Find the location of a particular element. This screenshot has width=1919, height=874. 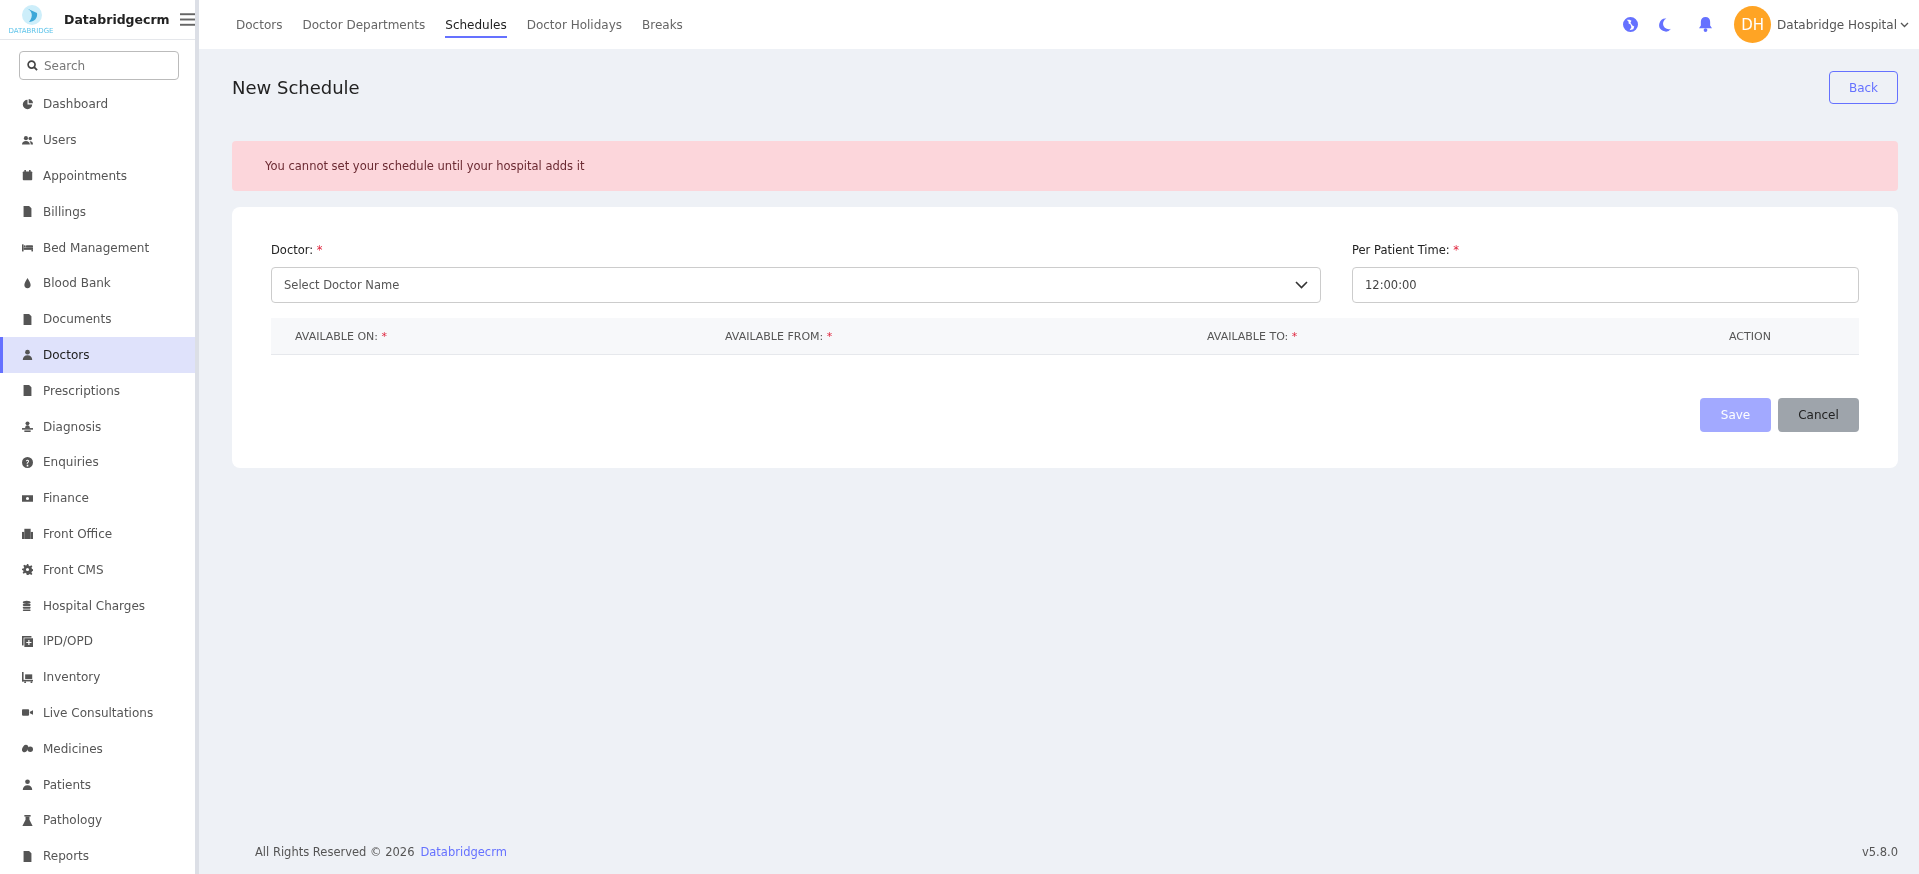

column-header: AVAILABLE TO: * is located at coordinates (1253, 336).